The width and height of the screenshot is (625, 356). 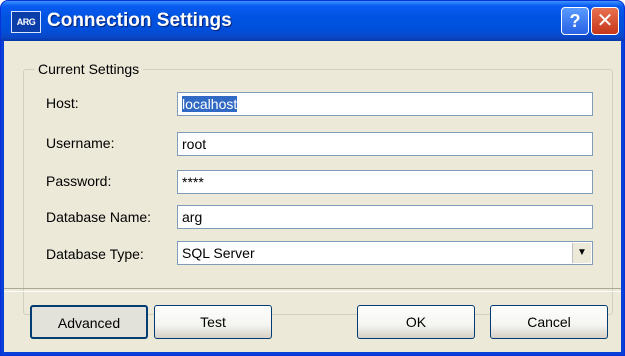 What do you see at coordinates (79, 181) in the screenshot?
I see `password-label: Password:` at bounding box center [79, 181].